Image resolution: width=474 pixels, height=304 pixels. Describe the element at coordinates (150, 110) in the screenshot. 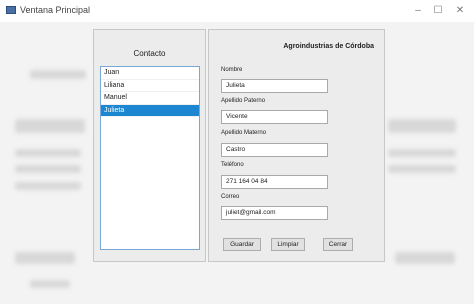

I see `list-item-selected: Julieta` at that location.